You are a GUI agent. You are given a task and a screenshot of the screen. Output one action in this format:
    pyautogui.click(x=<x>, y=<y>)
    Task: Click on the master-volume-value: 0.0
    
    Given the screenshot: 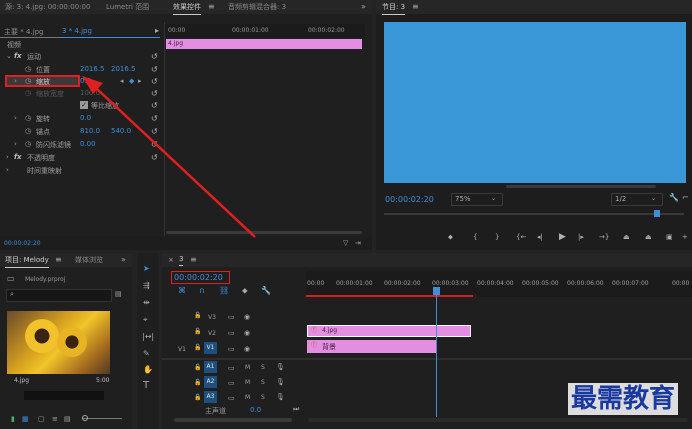 What is the action you would take?
    pyautogui.click(x=255, y=410)
    